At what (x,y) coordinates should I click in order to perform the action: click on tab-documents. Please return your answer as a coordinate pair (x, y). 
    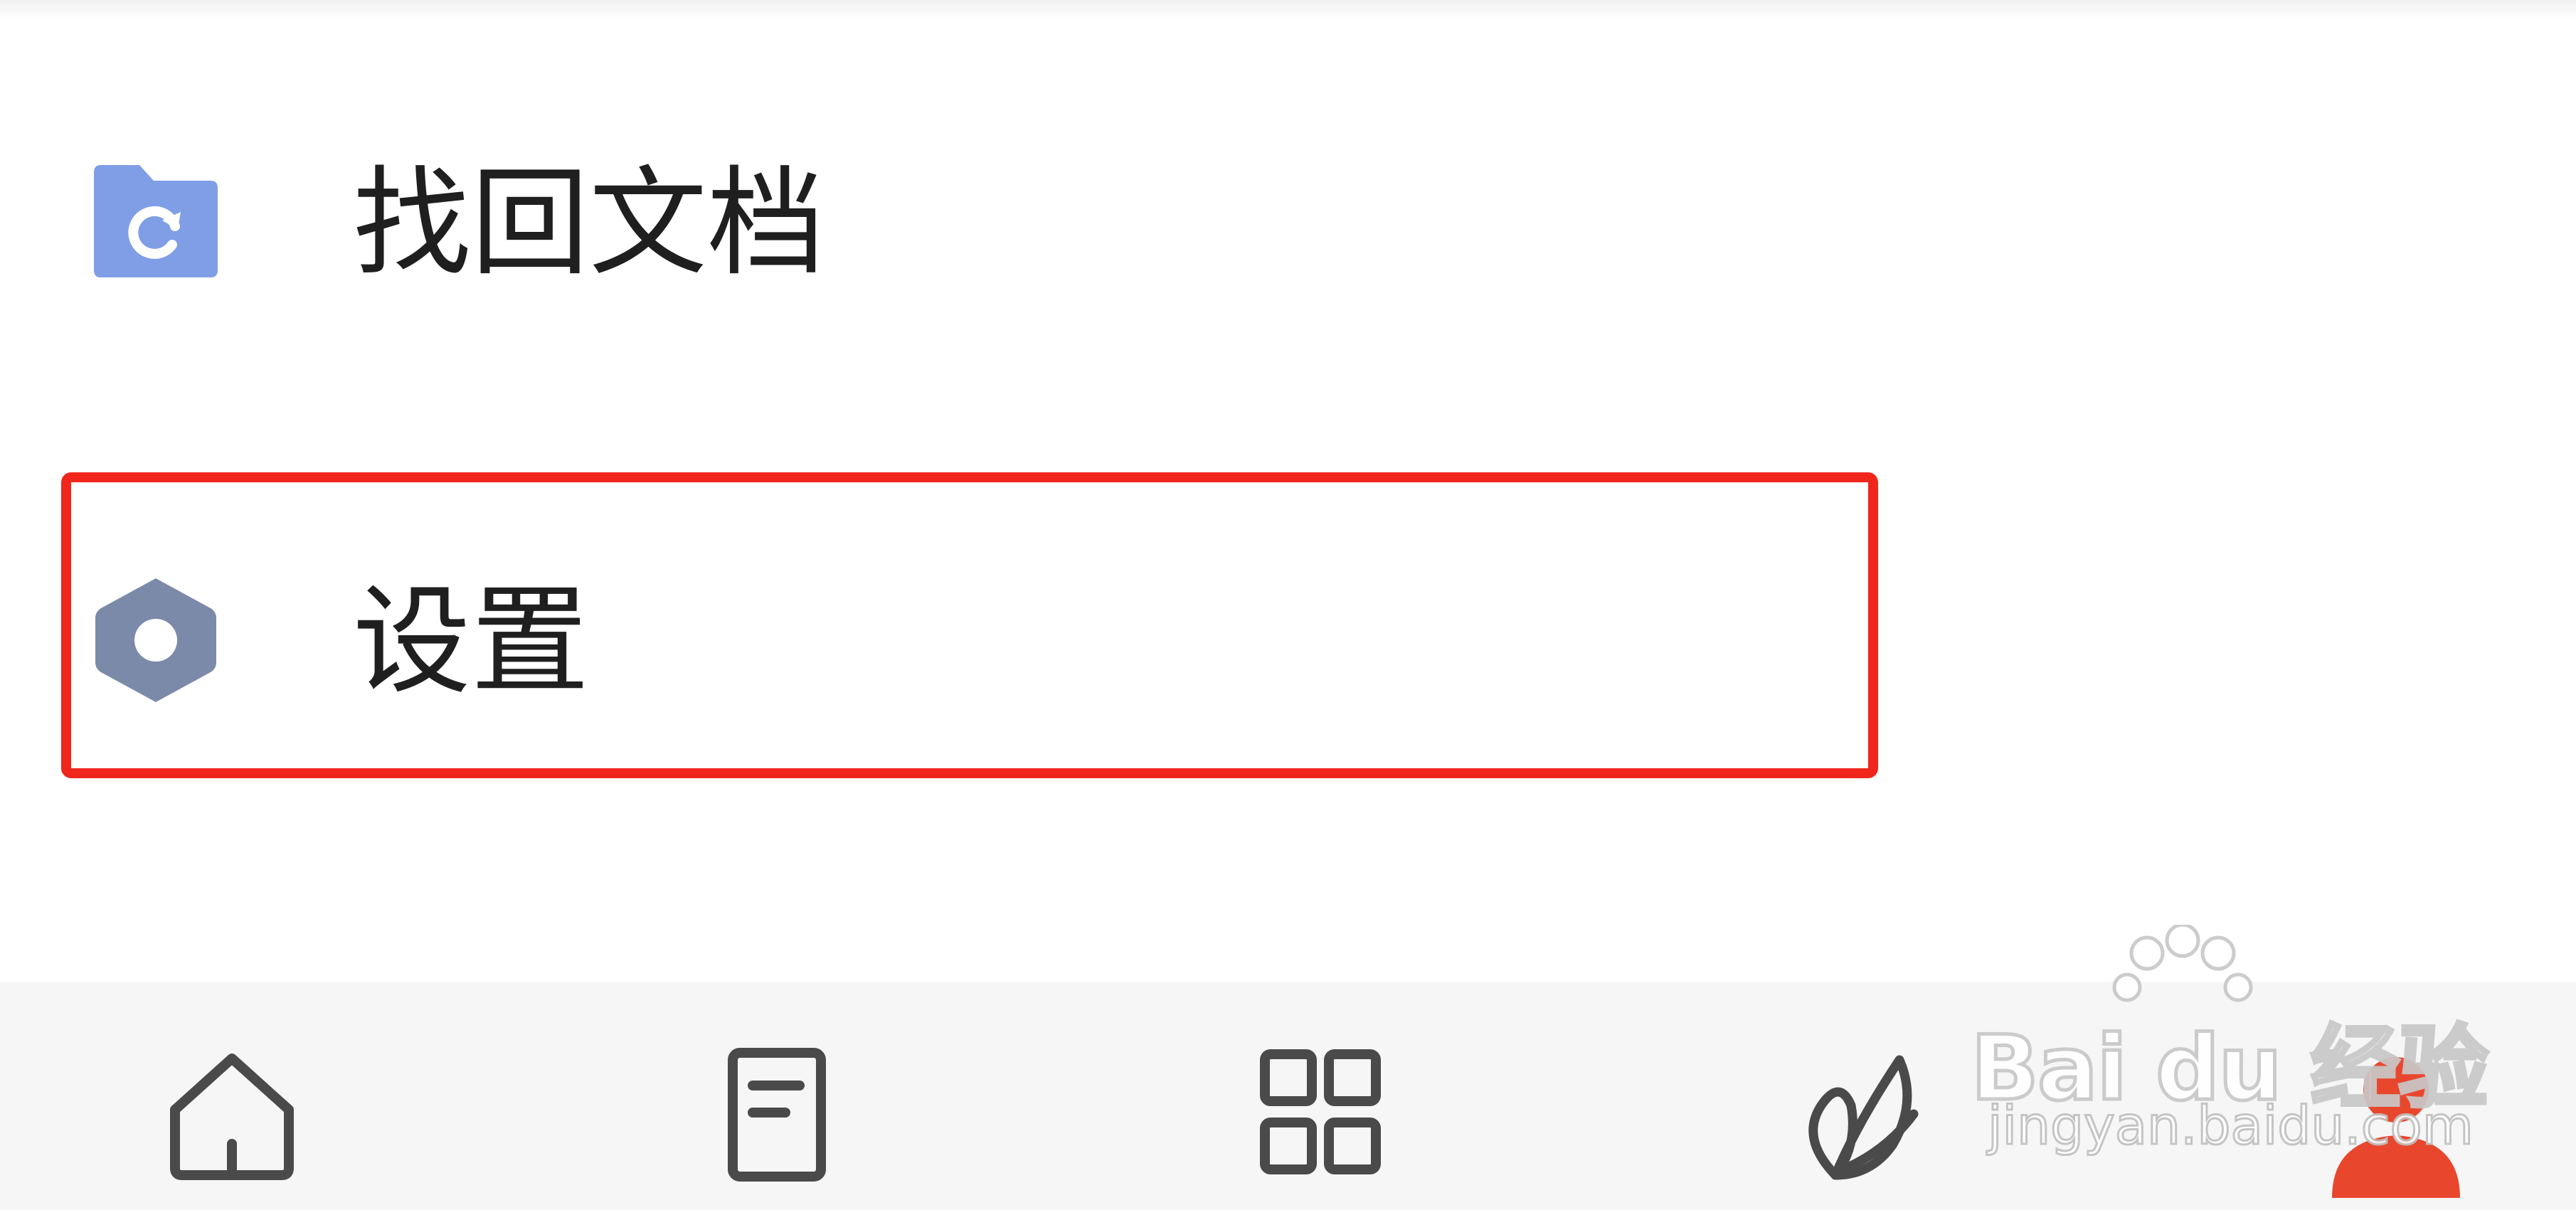
    Looking at the image, I should click on (777, 1128).